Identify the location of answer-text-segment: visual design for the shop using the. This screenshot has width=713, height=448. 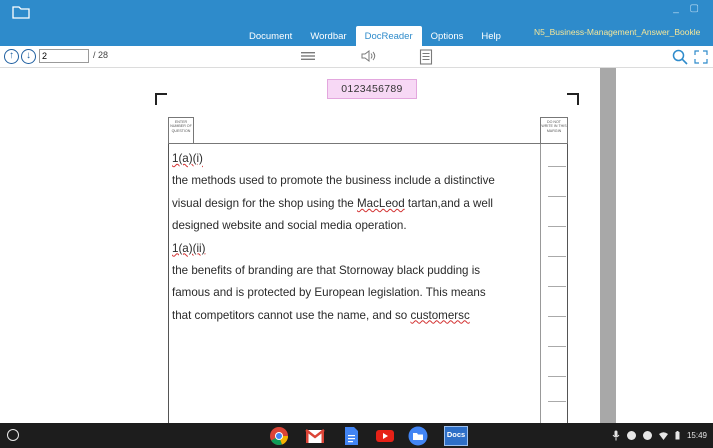
(264, 203).